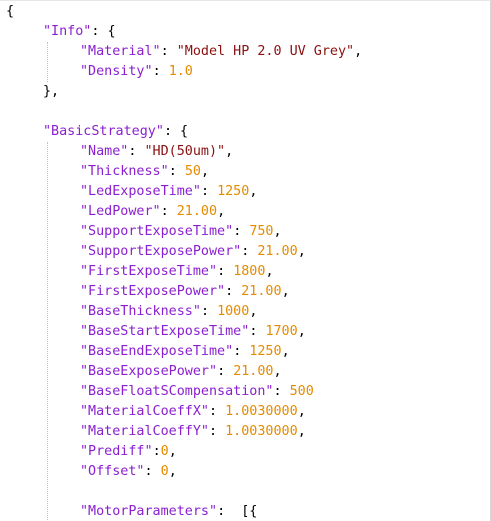  What do you see at coordinates (192, 171) in the screenshot?
I see `json-number: 50` at bounding box center [192, 171].